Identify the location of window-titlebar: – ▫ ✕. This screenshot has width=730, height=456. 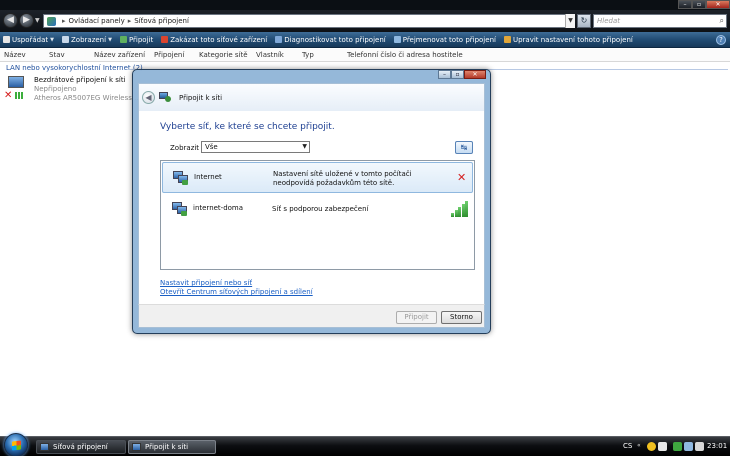
(365, 5).